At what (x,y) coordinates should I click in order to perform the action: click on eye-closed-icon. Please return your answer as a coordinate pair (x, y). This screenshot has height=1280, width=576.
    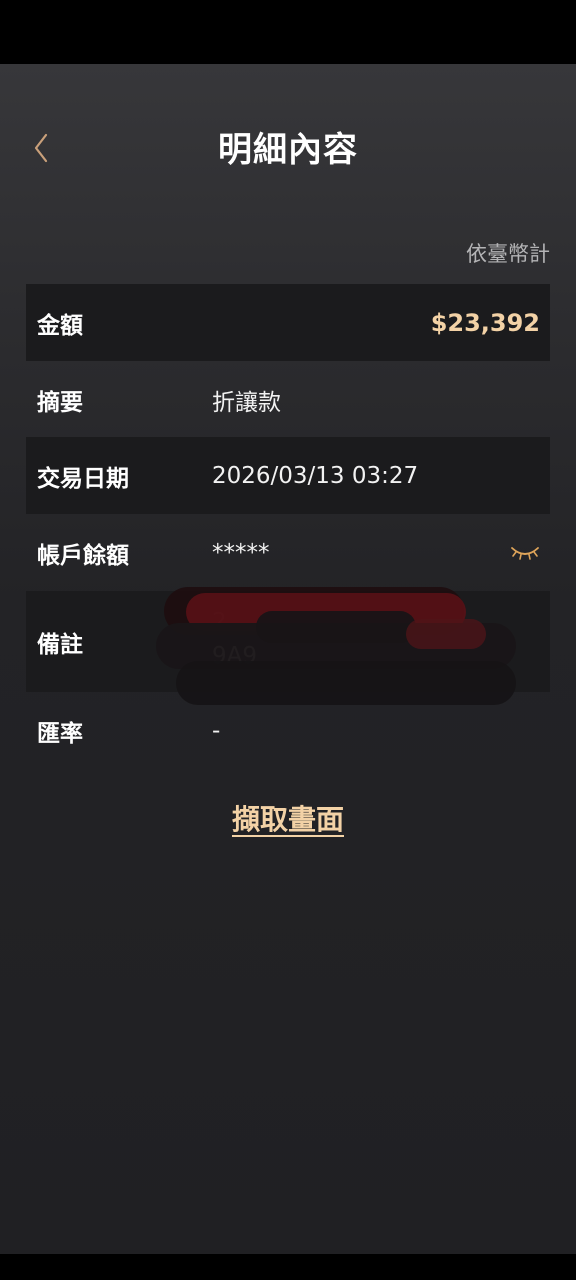
    Looking at the image, I should click on (525, 552).